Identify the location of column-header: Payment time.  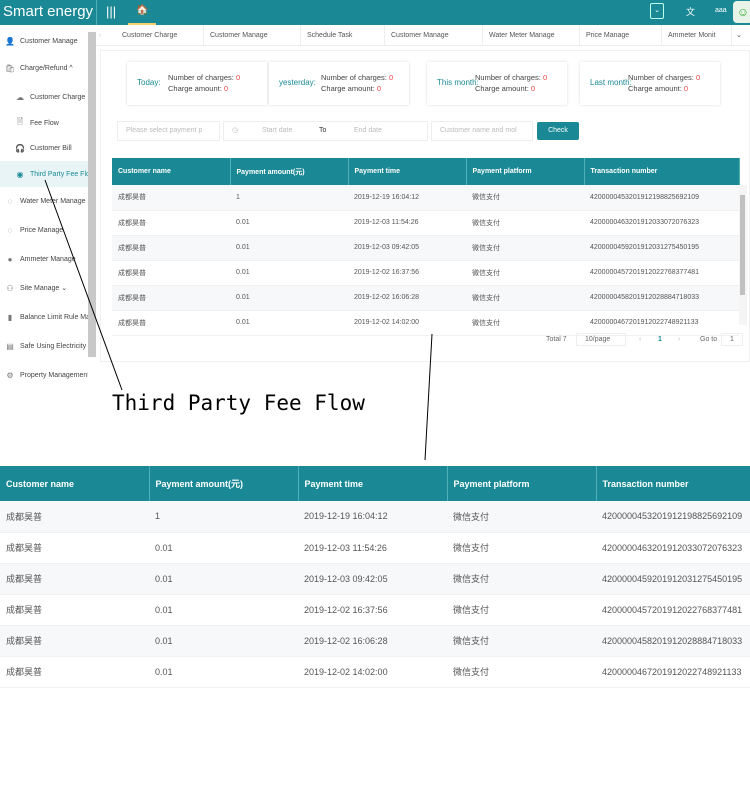
(373, 483).